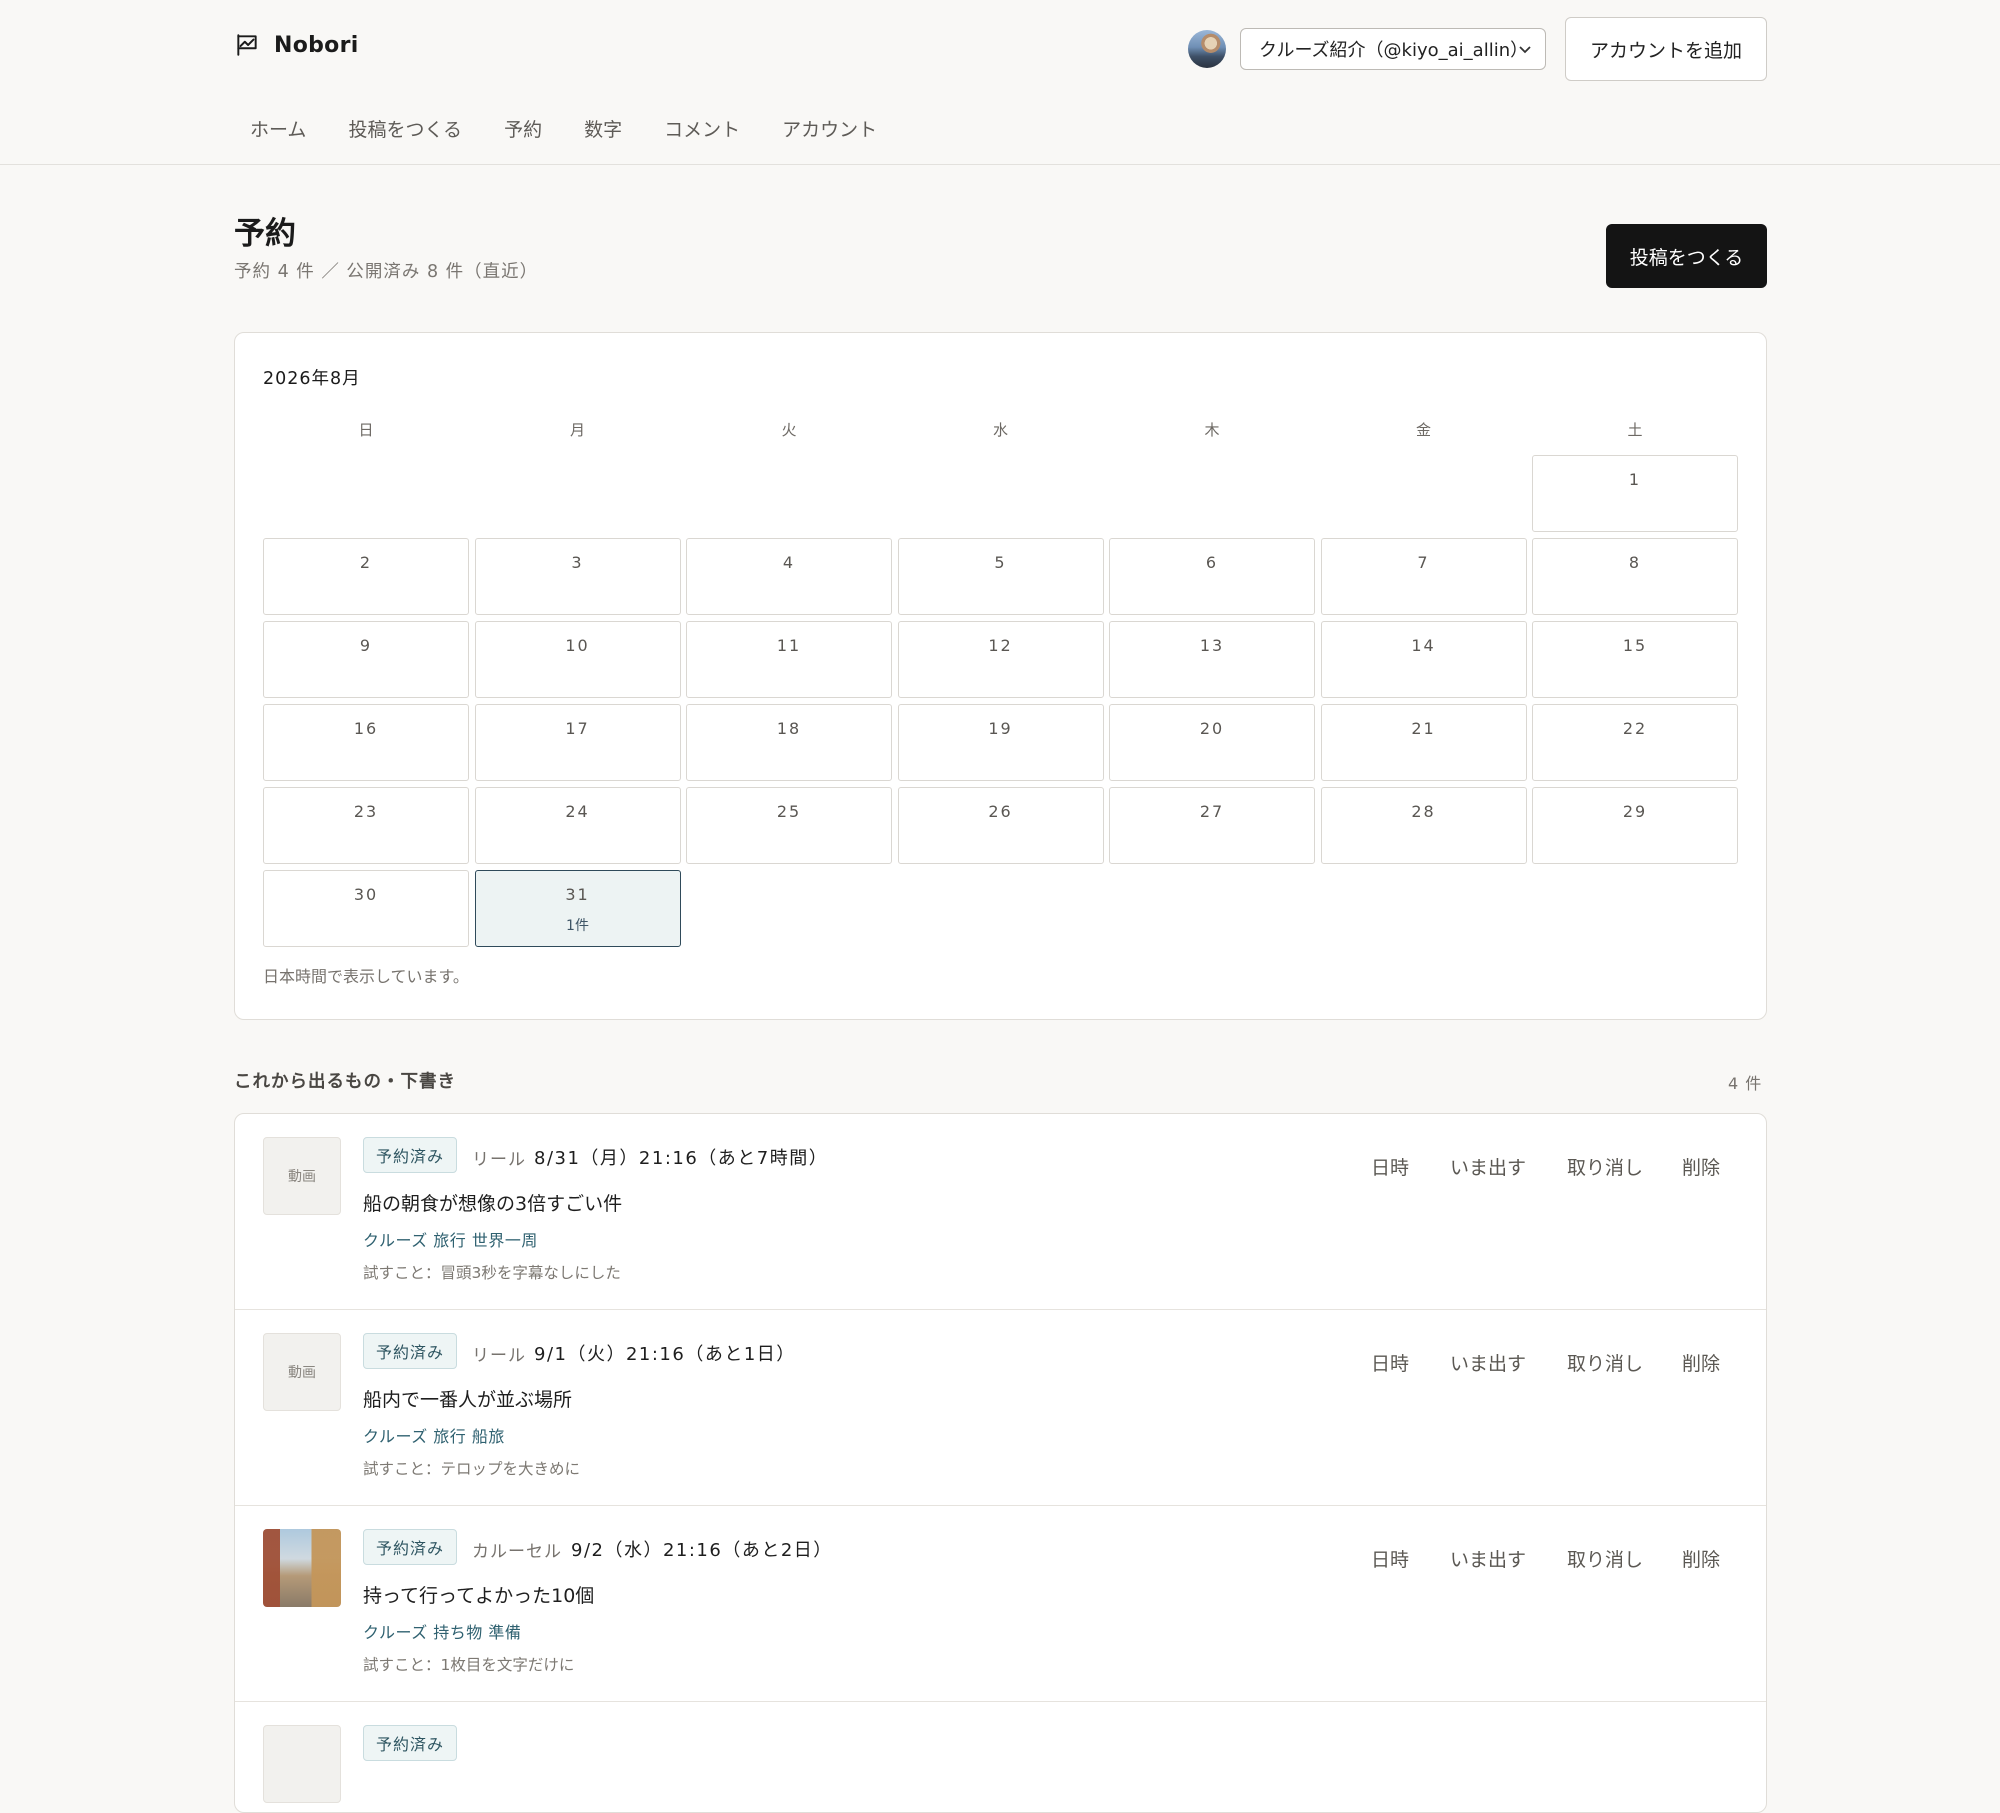  Describe the element at coordinates (1423, 659) in the screenshot. I see `calendar-day: 14` at that location.